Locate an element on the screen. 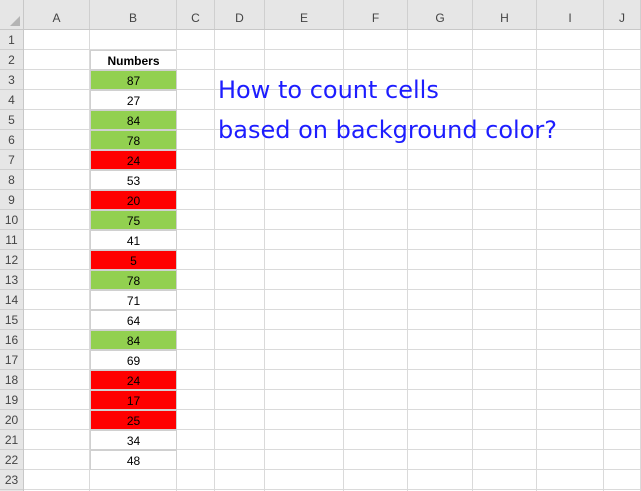  row-header-20: 20 is located at coordinates (11, 420).